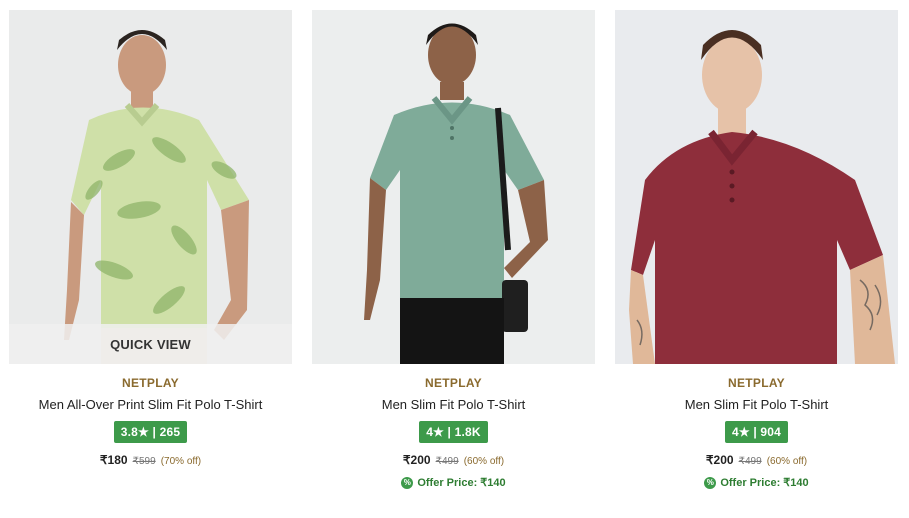 The width and height of the screenshot is (909, 518). Describe the element at coordinates (150, 344) in the screenshot. I see `quick-view-button: QUICK VIEW` at that location.